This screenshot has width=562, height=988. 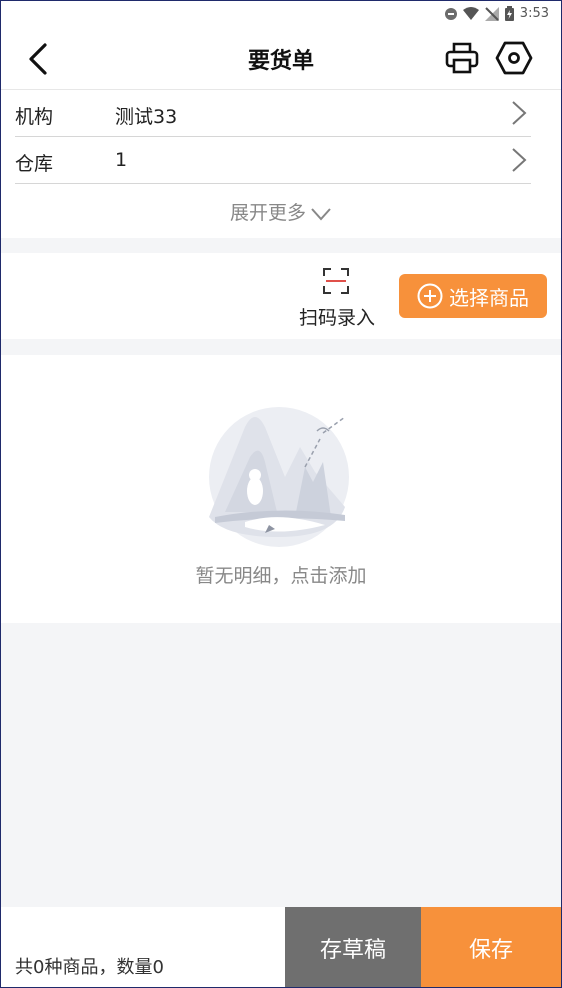 What do you see at coordinates (509, 13) in the screenshot?
I see `battery-icon` at bounding box center [509, 13].